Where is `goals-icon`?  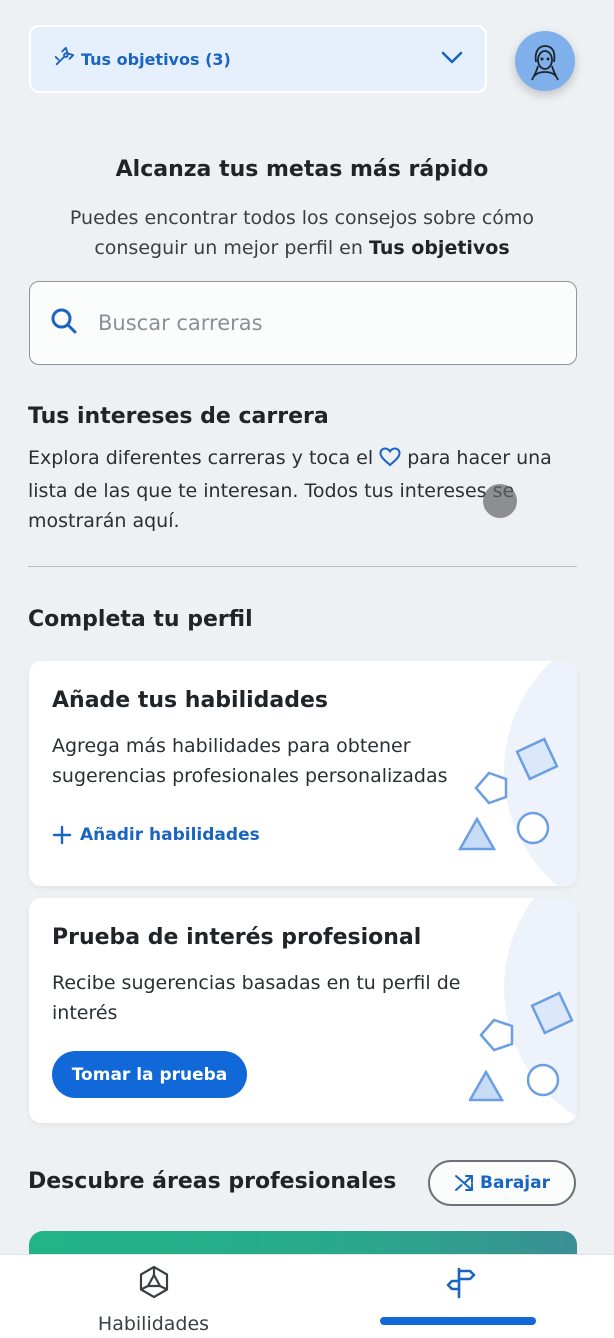 goals-icon is located at coordinates (64, 59).